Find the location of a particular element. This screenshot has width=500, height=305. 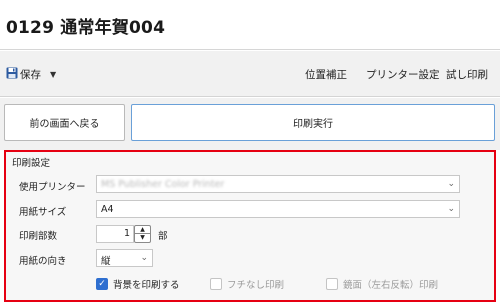

orientation-value: 縦 is located at coordinates (106, 261).